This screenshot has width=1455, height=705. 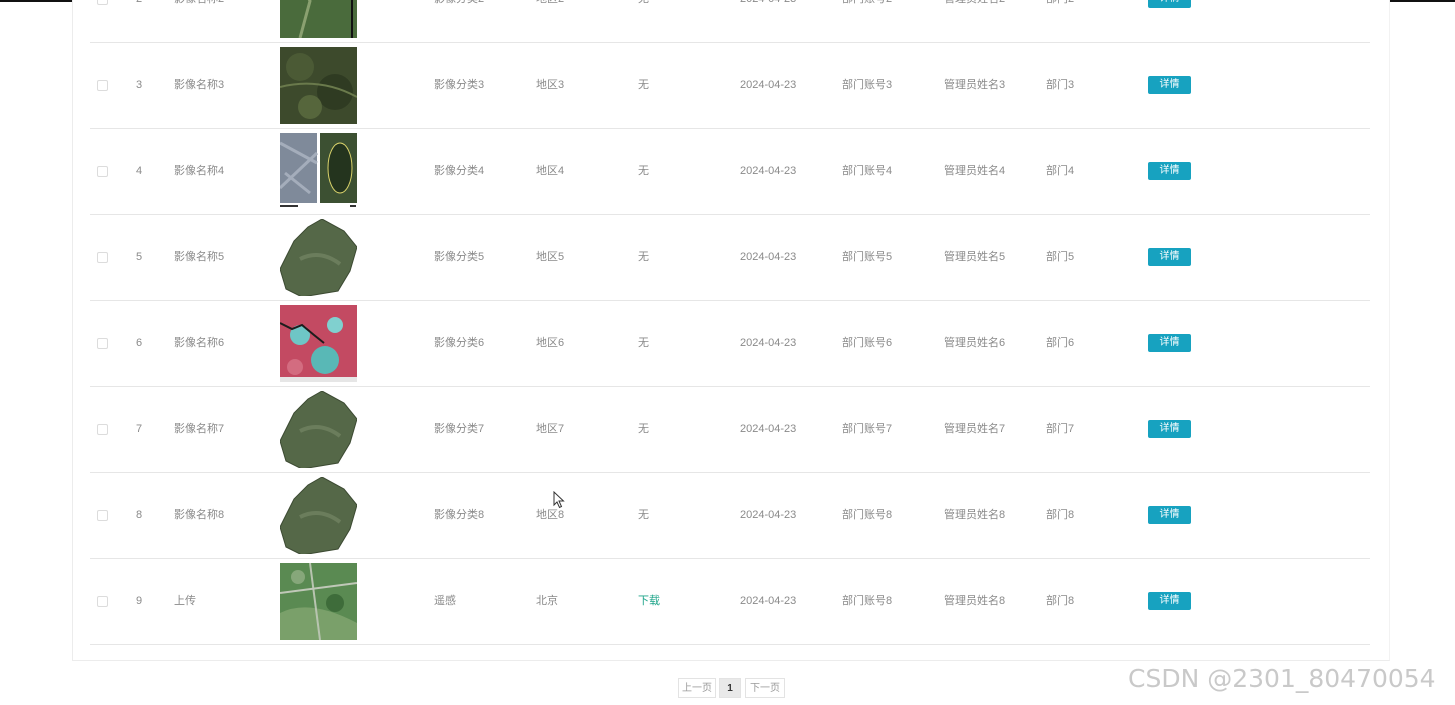 What do you see at coordinates (445, 601) in the screenshot?
I see `image-category: 遥感` at bounding box center [445, 601].